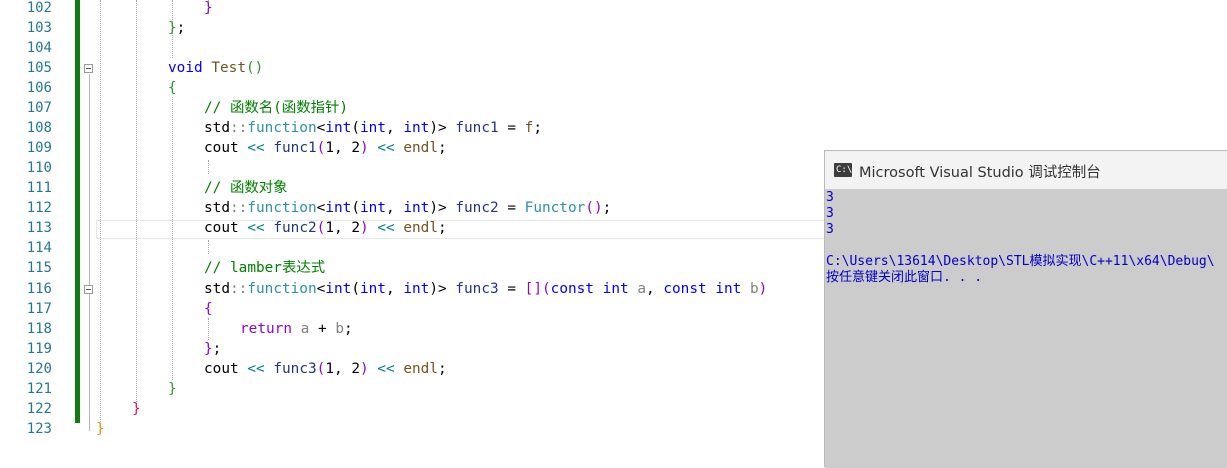  Describe the element at coordinates (613, 68) in the screenshot. I see `code-line: 105 void Test()` at that location.